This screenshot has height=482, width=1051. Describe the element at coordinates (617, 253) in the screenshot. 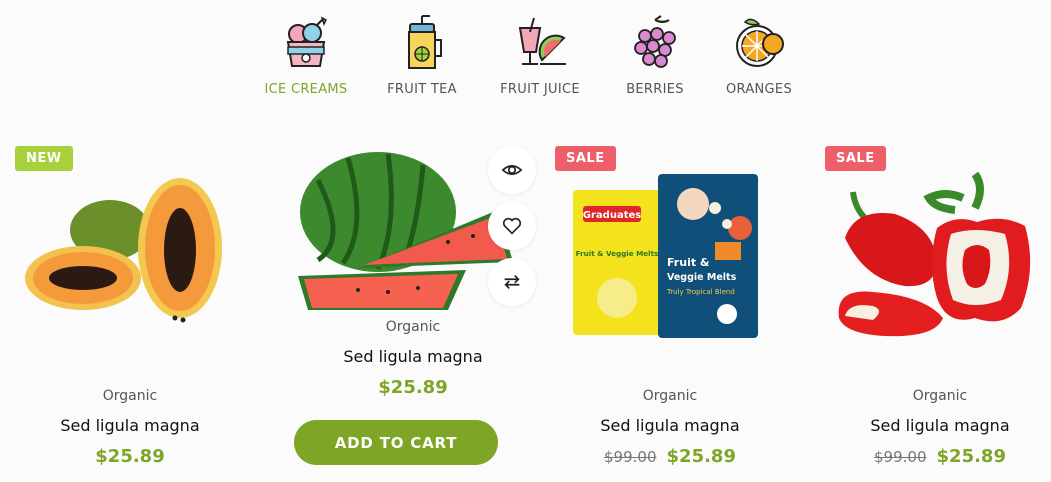

I see `svg-text: Fruit & Veggie Melts` at that location.